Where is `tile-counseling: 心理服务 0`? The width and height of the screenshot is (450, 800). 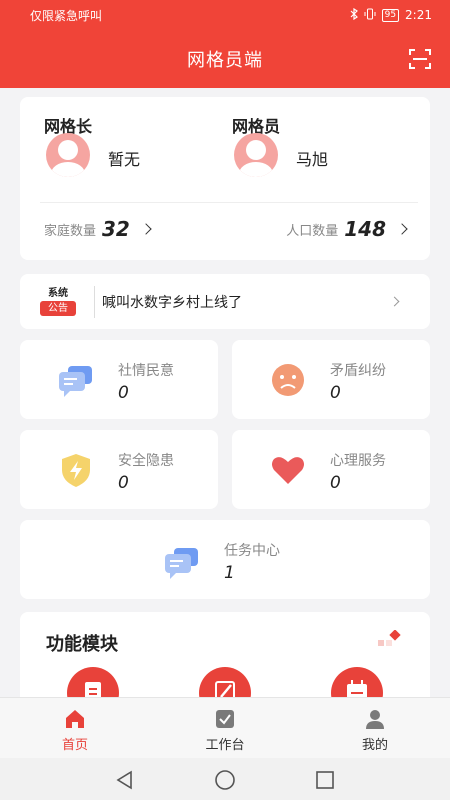
tile-counseling: 心理服务 0 is located at coordinates (331, 469).